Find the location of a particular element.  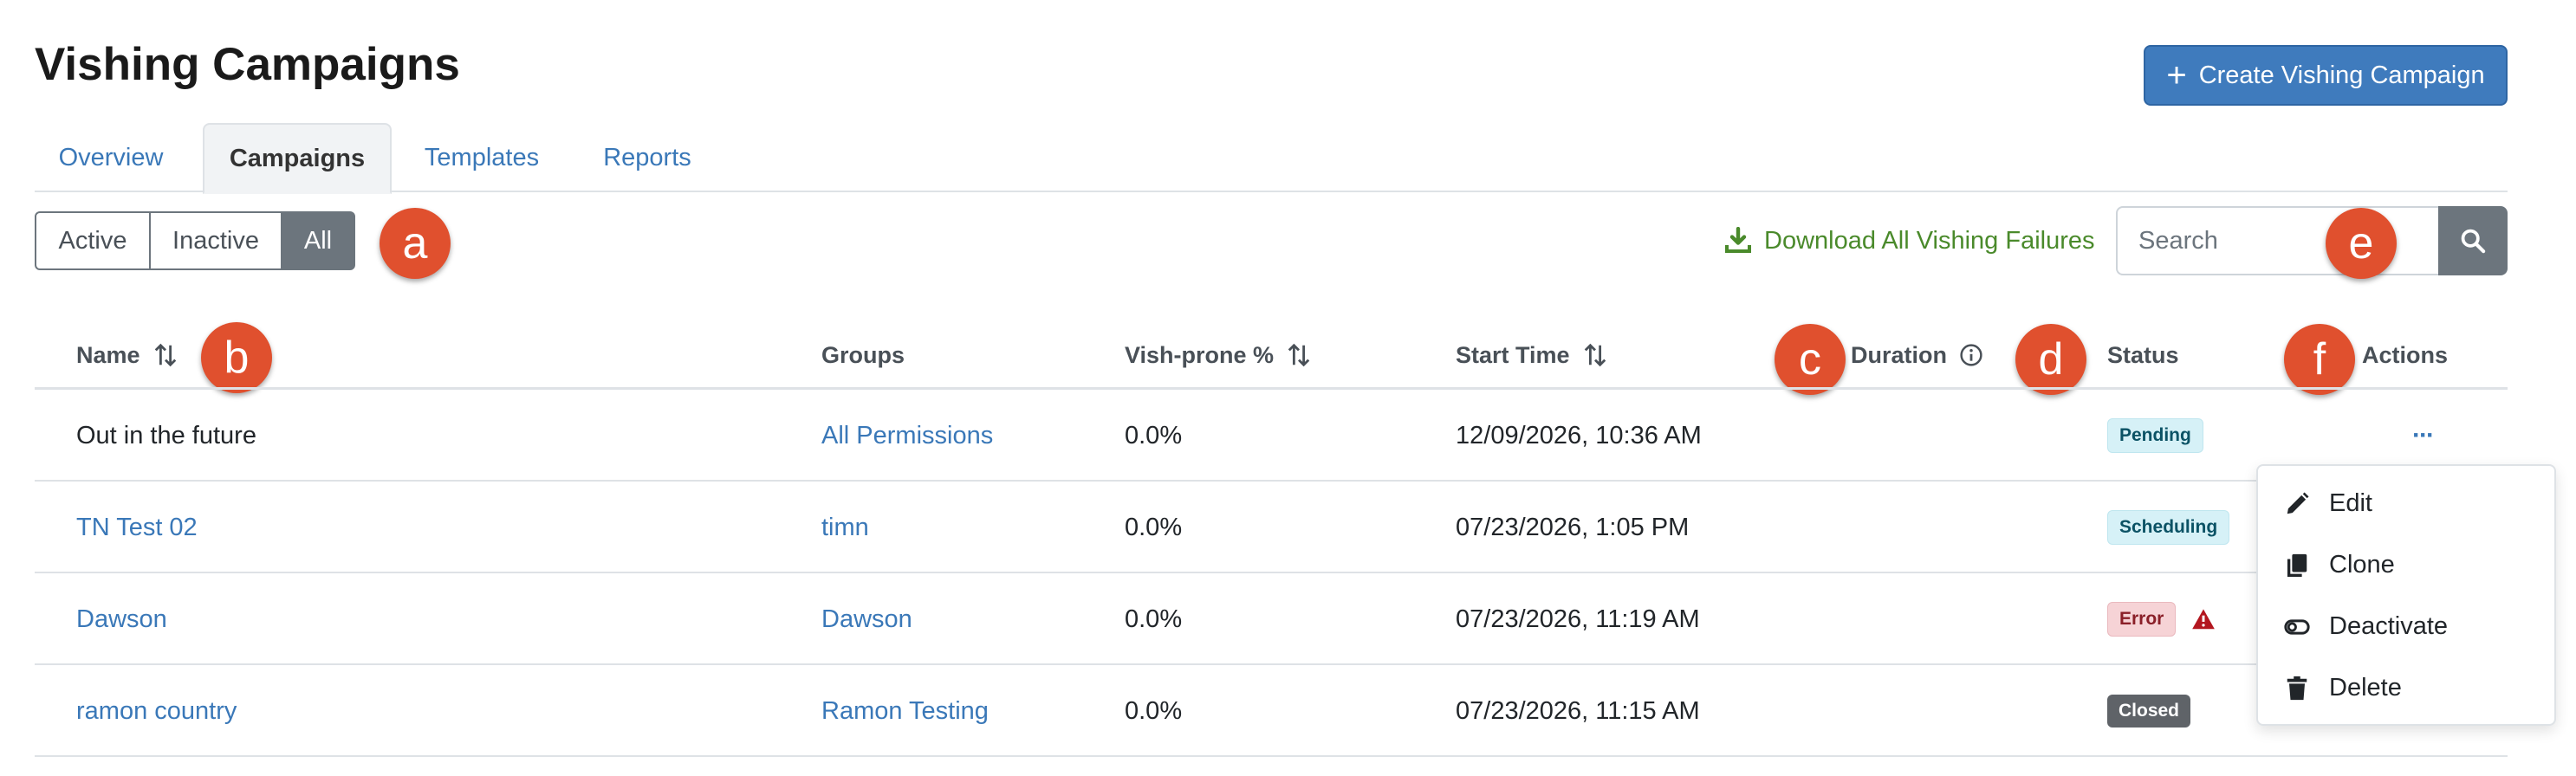

group-link: timn is located at coordinates (845, 527).